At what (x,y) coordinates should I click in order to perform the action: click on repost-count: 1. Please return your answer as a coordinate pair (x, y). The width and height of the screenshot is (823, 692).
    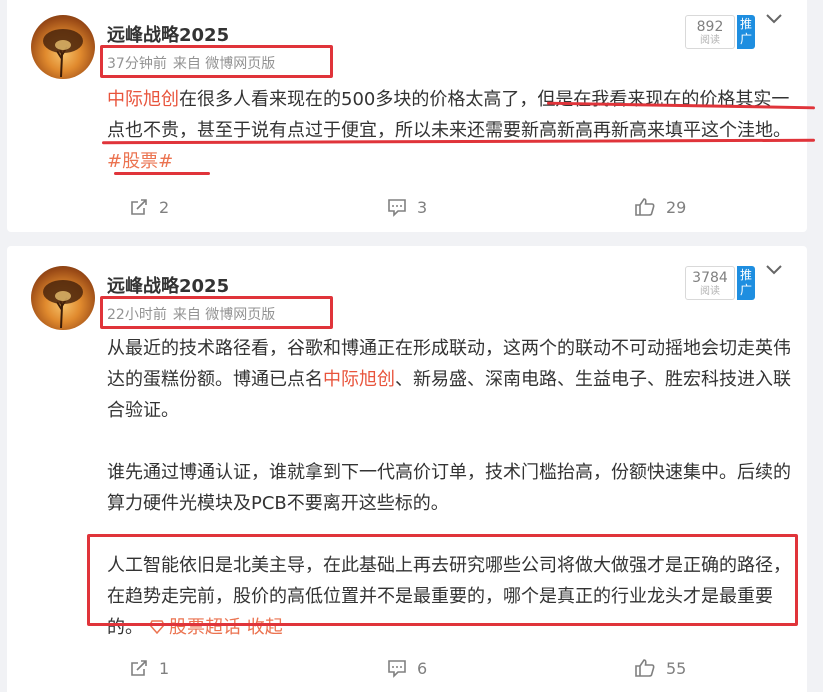
    Looking at the image, I should click on (164, 668).